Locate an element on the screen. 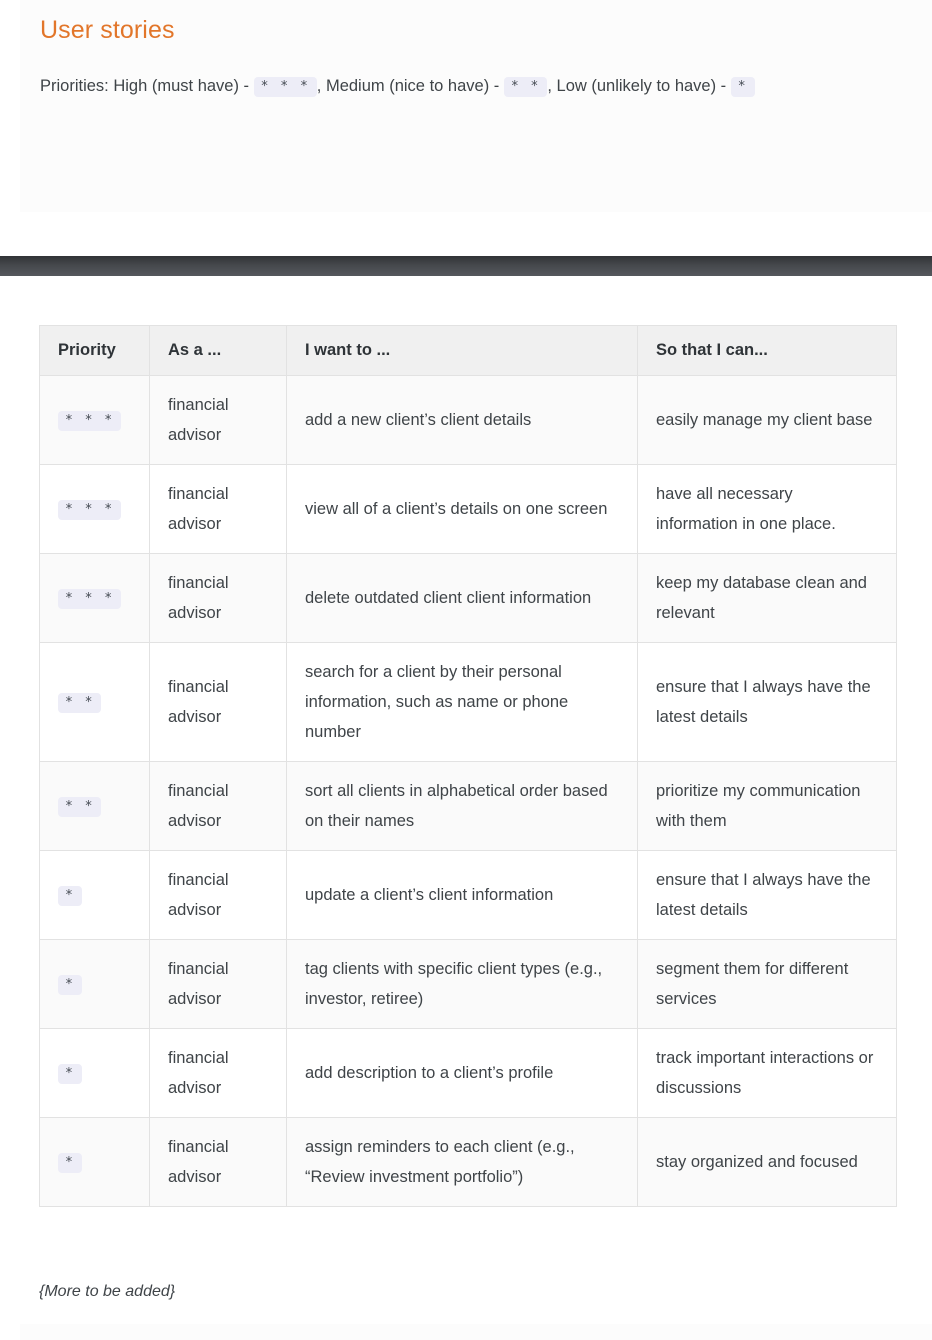 This screenshot has width=932, height=1340. legend-low-stars-badge: * is located at coordinates (742, 87).